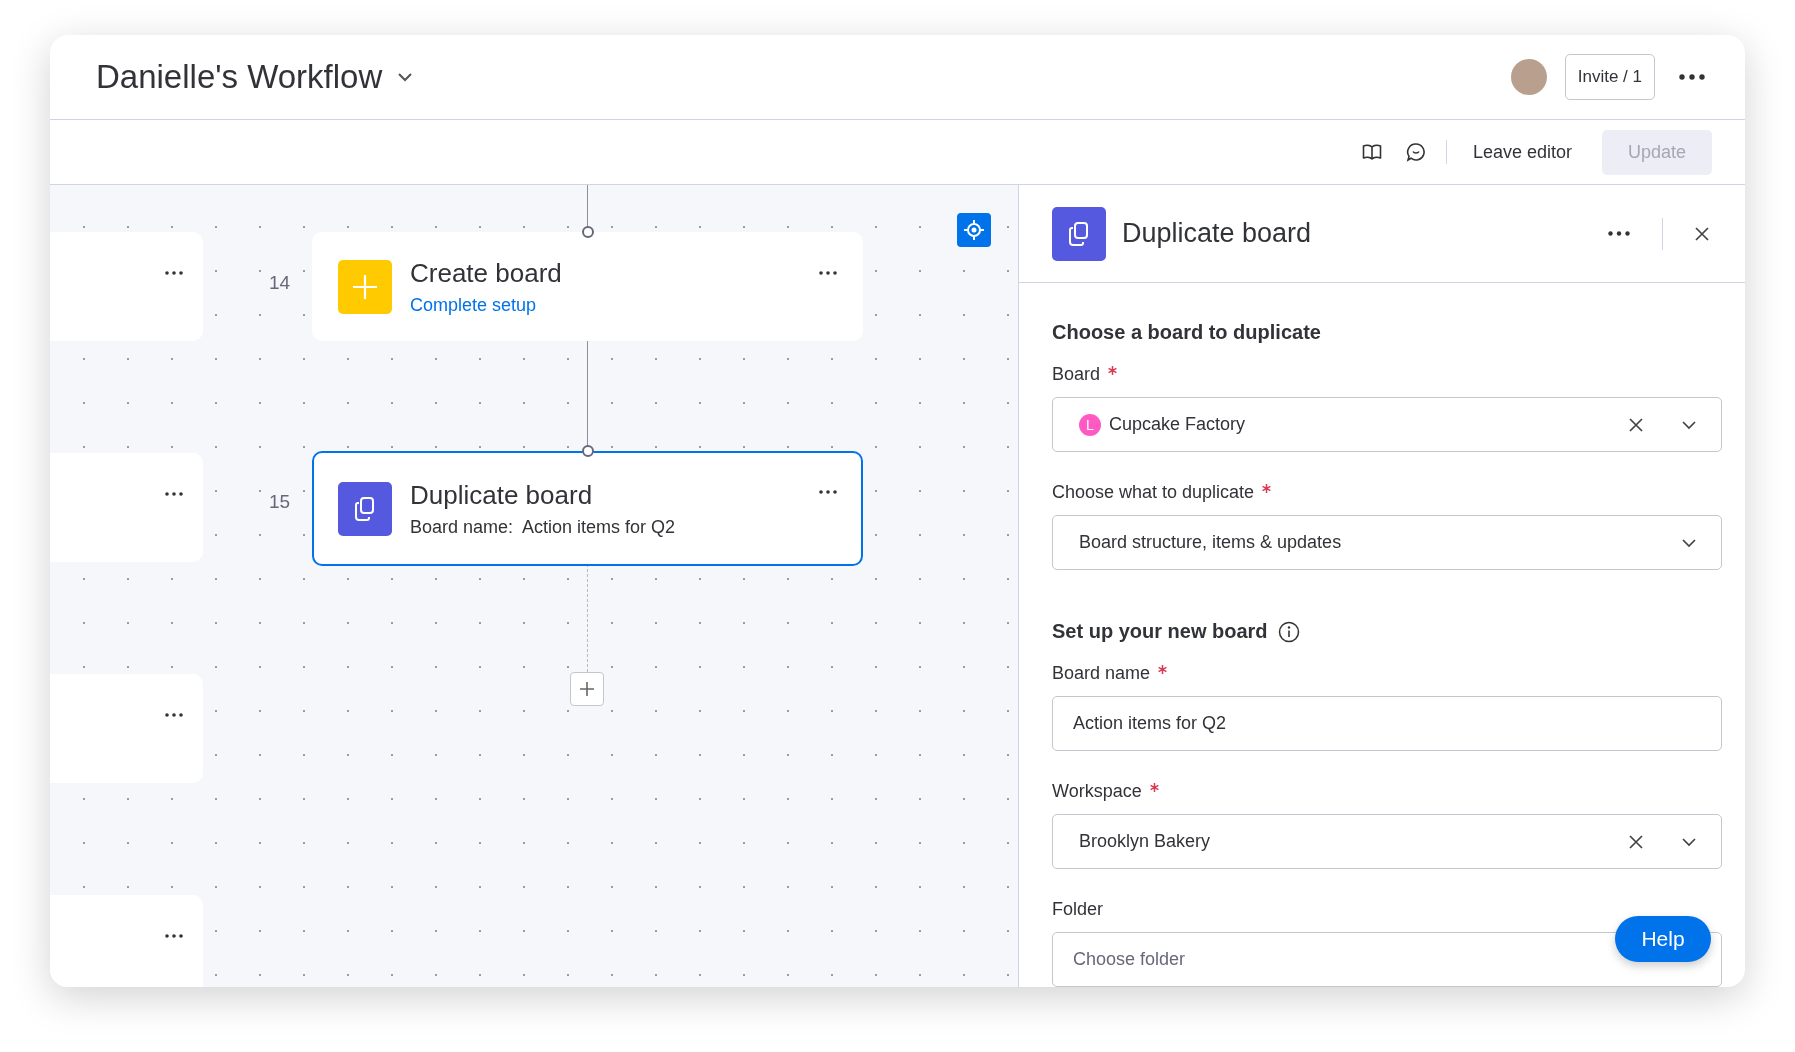  I want to click on step-number: 15, so click(280, 502).